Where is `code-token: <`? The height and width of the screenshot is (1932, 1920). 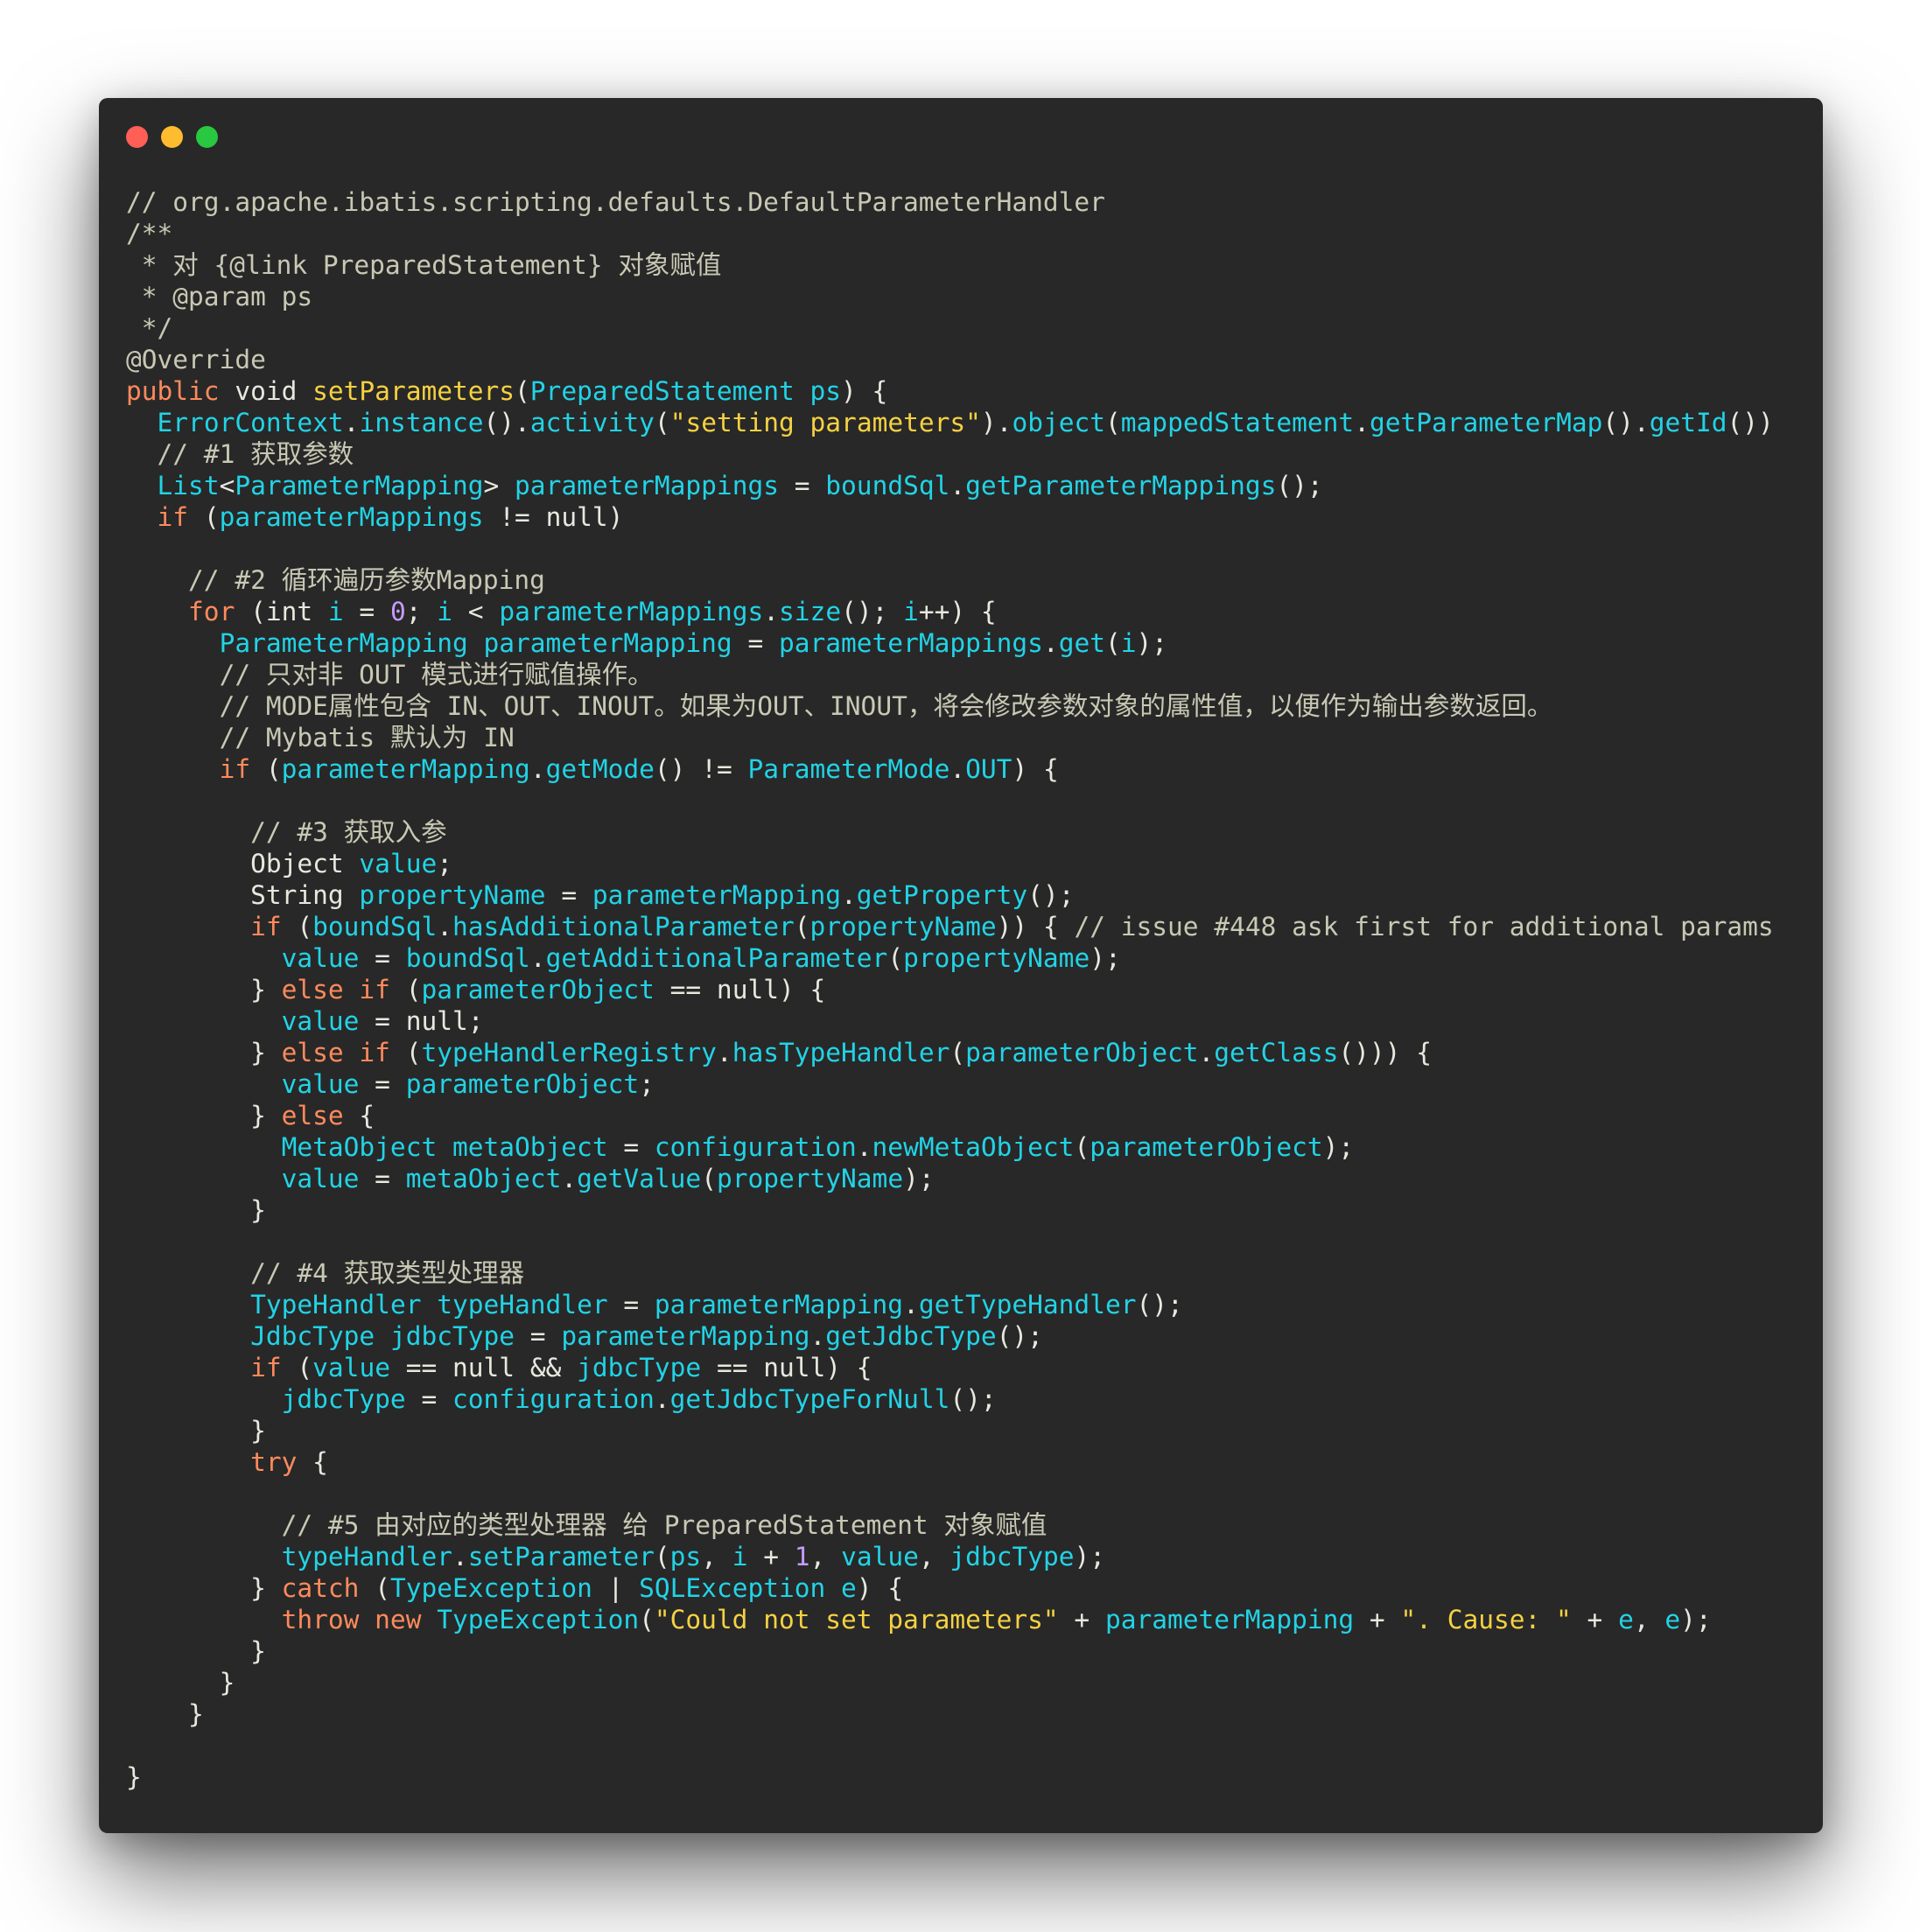 code-token: < is located at coordinates (476, 611).